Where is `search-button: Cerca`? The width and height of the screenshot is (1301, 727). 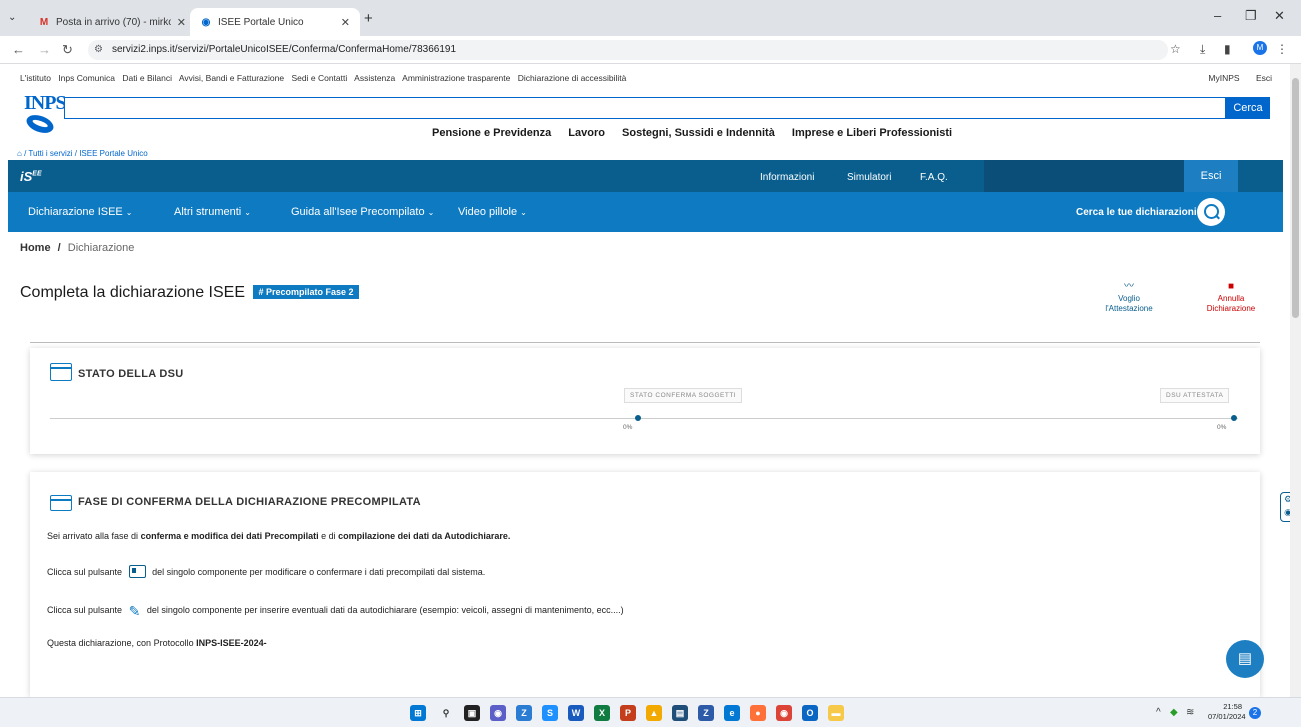
search-button: Cerca is located at coordinates (1248, 108).